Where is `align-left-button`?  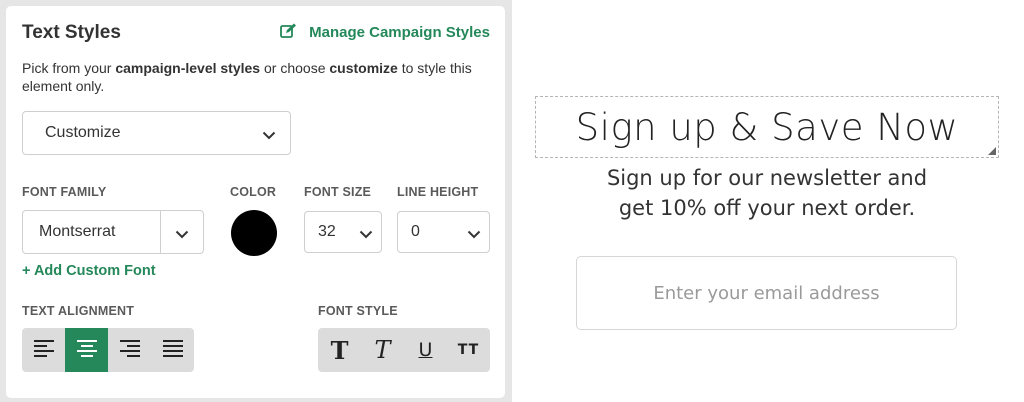 align-left-button is located at coordinates (43, 350).